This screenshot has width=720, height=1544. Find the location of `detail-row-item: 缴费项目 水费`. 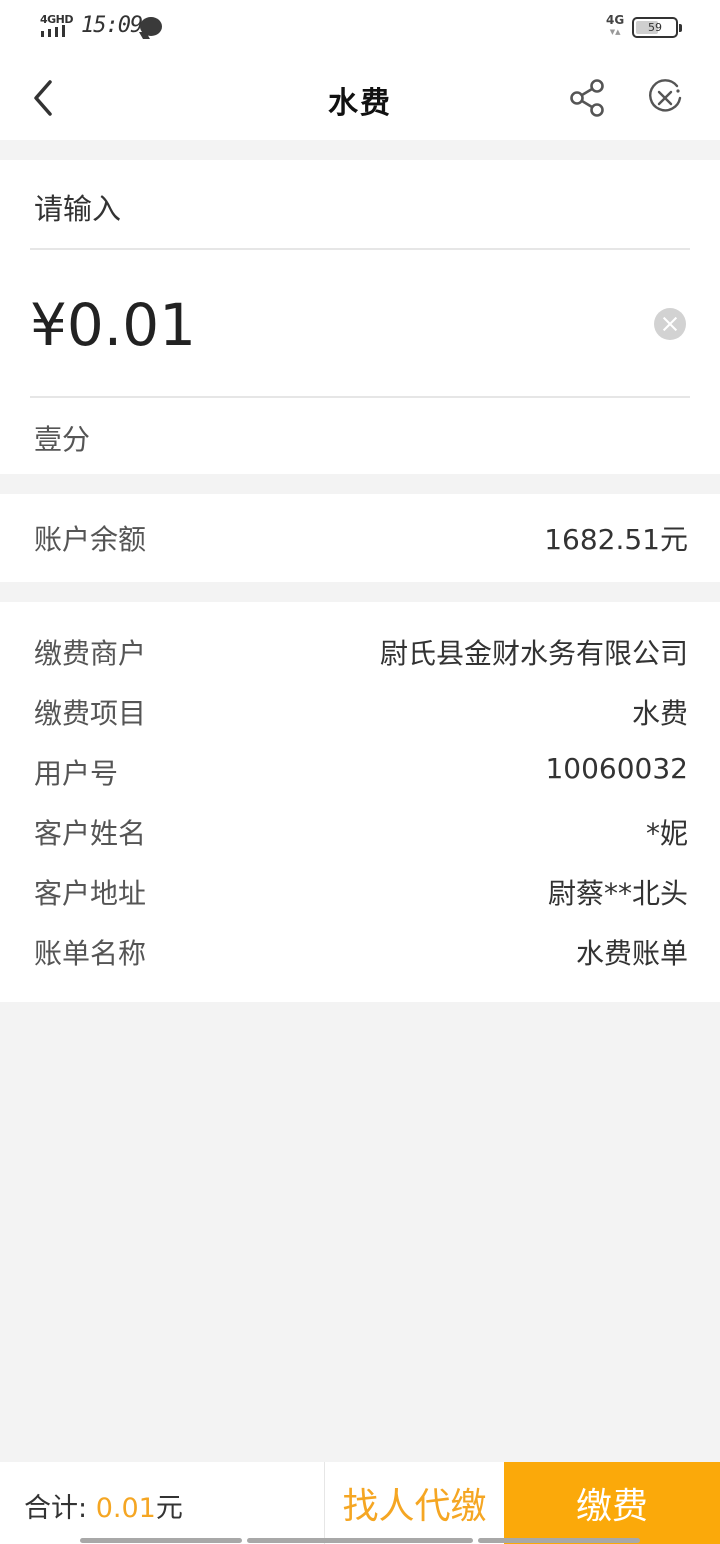

detail-row-item: 缴费项目 水费 is located at coordinates (360, 712).